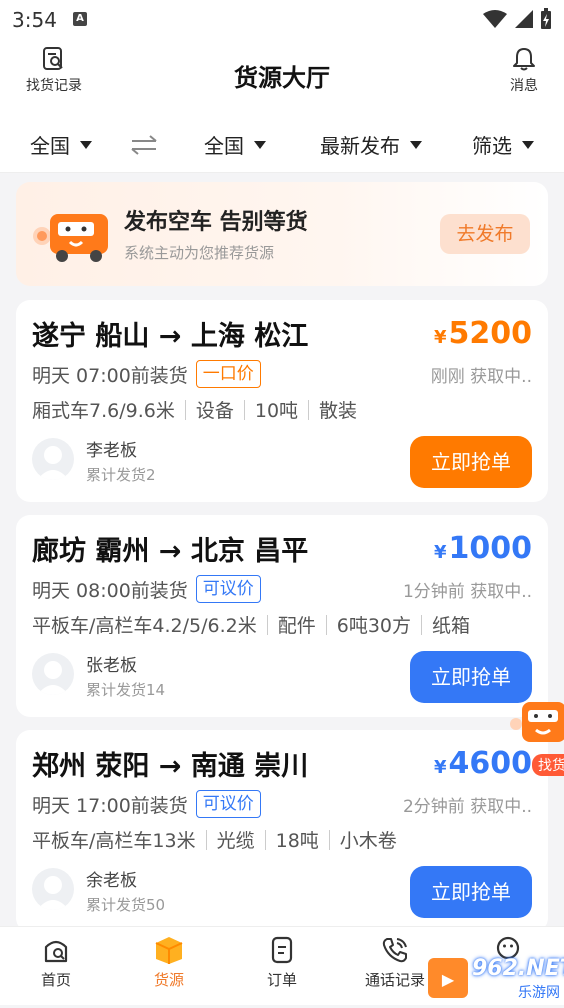 This screenshot has height=1008, width=564. I want to click on spec-packing: 散装, so click(338, 411).